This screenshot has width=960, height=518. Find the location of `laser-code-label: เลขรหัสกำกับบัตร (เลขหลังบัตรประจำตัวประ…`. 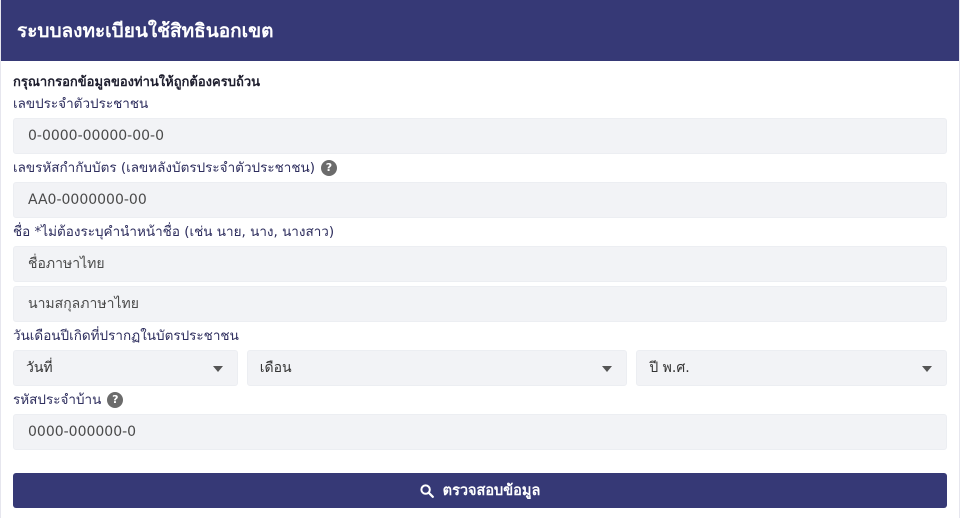

laser-code-label: เลขรหัสกำกับบัตร (เลขหลังบัตรประจำตัวประ… is located at coordinates (480, 168).